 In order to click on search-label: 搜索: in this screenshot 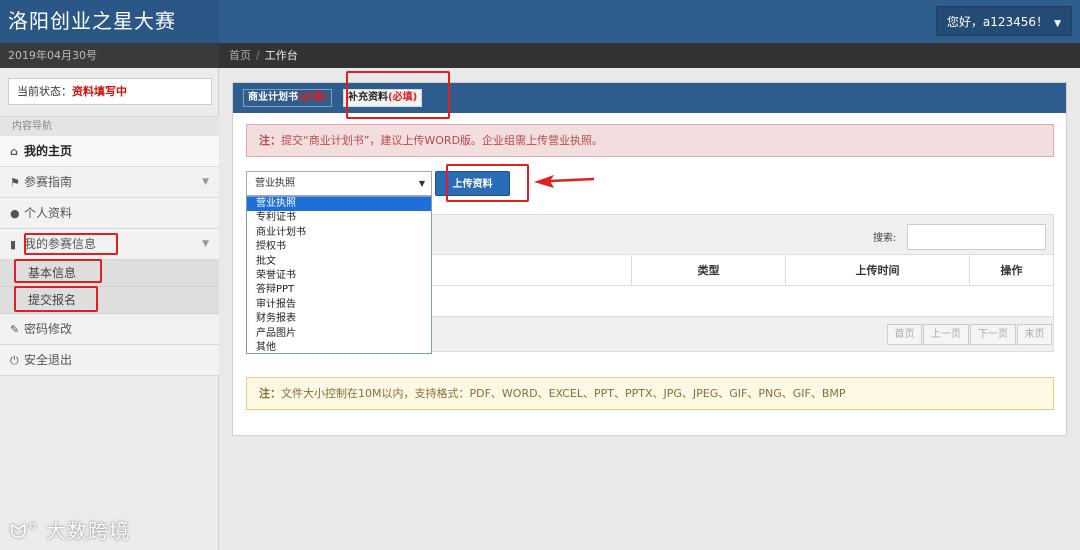, I will do `click(885, 238)`.